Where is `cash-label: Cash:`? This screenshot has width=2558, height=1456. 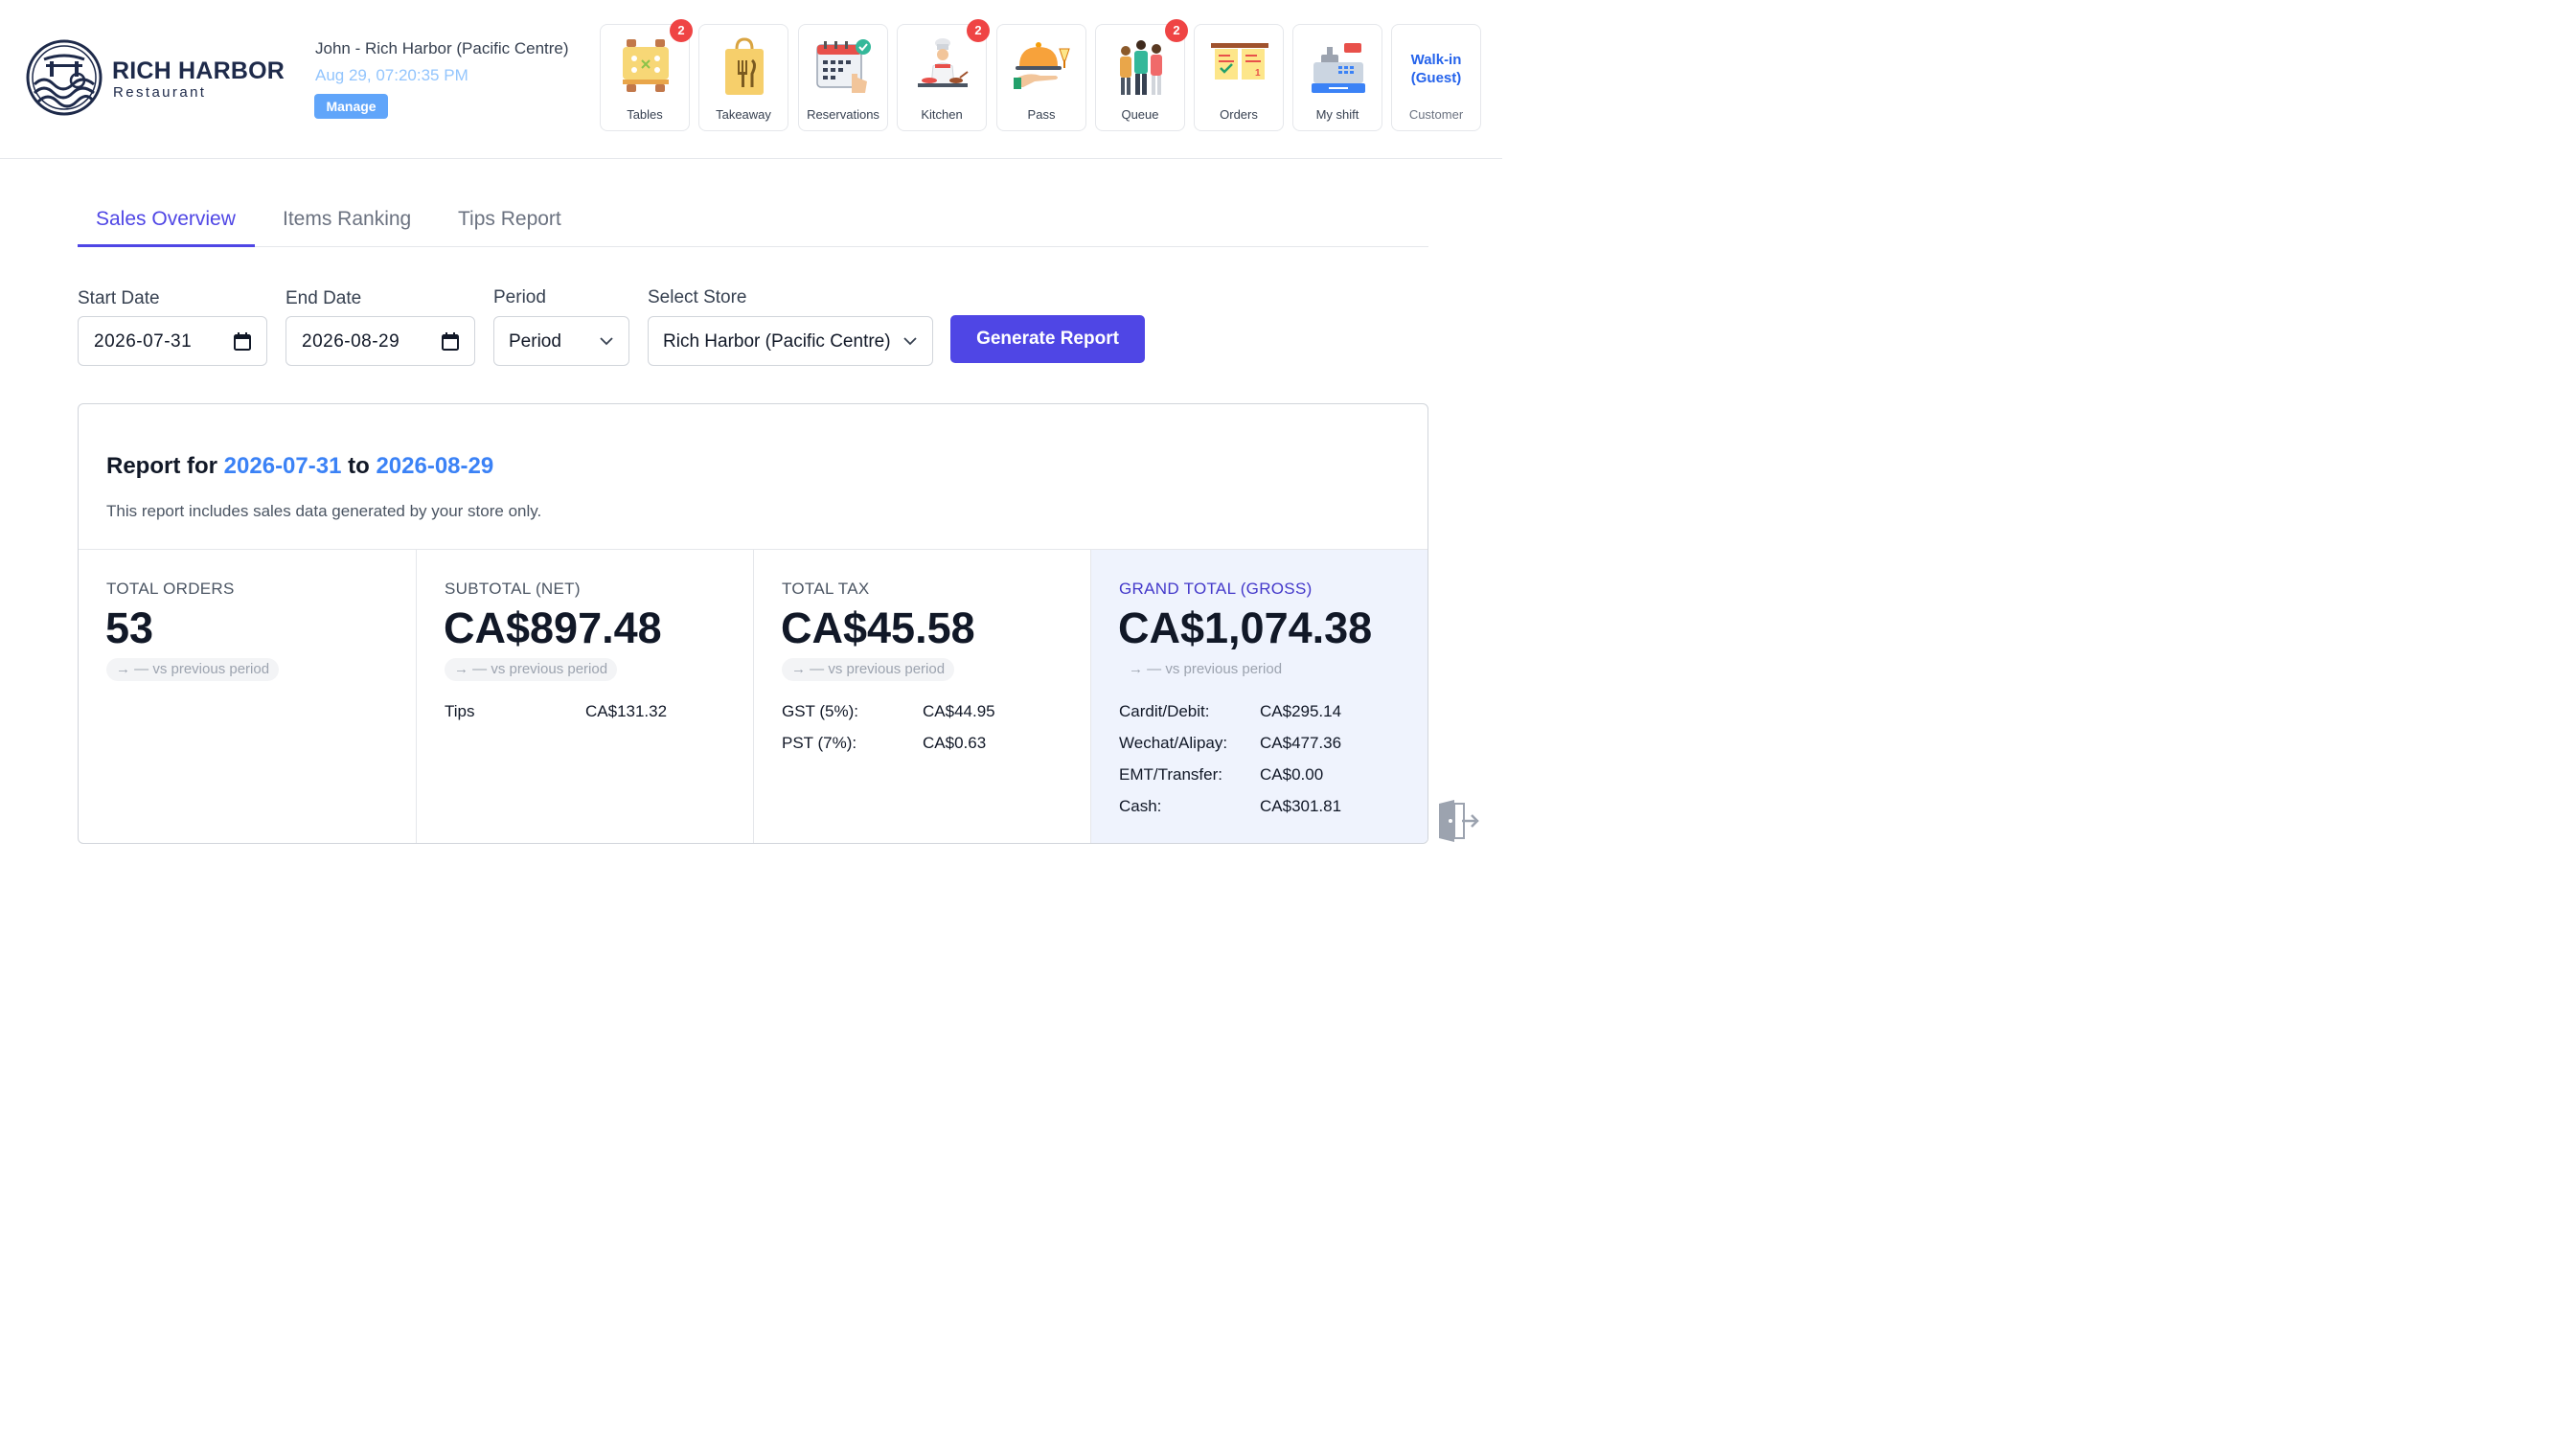
cash-label: Cash: is located at coordinates (1141, 806).